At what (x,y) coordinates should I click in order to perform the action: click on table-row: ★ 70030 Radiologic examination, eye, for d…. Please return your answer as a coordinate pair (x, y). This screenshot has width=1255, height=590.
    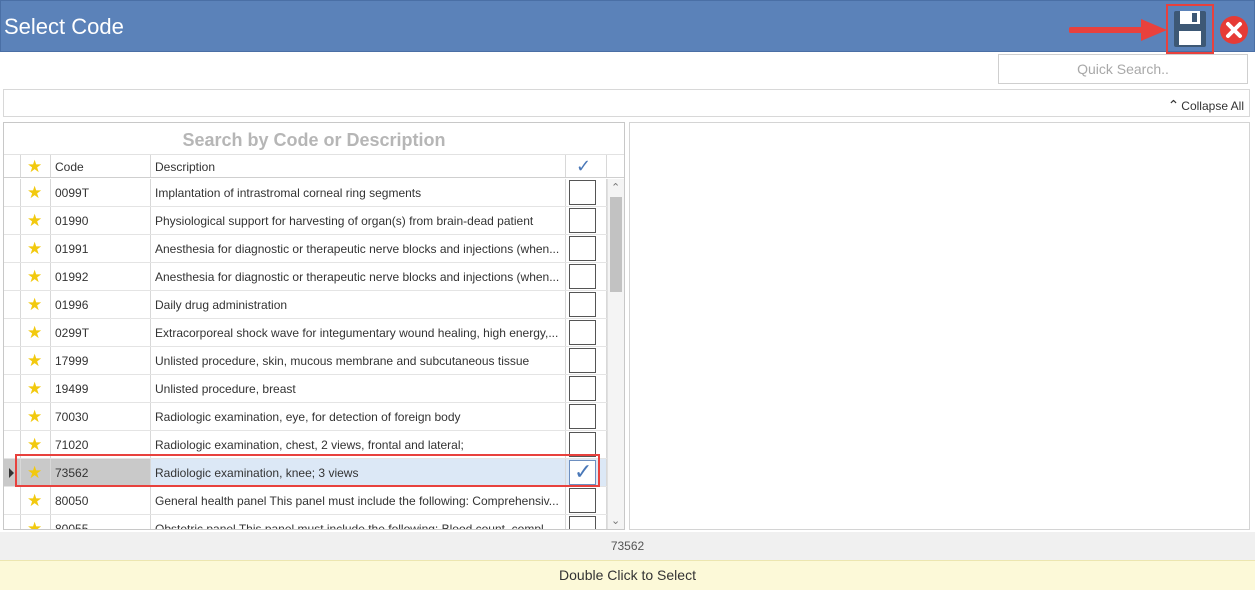
    Looking at the image, I should click on (305, 417).